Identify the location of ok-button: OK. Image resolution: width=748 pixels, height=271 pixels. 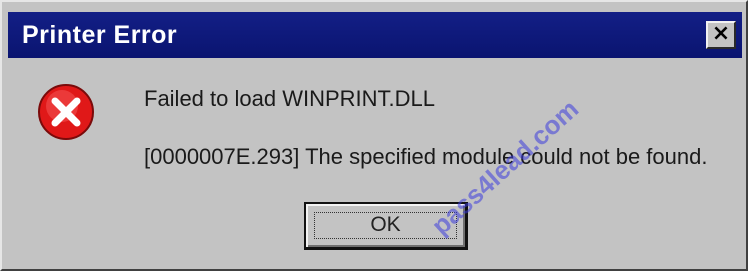
(386, 226).